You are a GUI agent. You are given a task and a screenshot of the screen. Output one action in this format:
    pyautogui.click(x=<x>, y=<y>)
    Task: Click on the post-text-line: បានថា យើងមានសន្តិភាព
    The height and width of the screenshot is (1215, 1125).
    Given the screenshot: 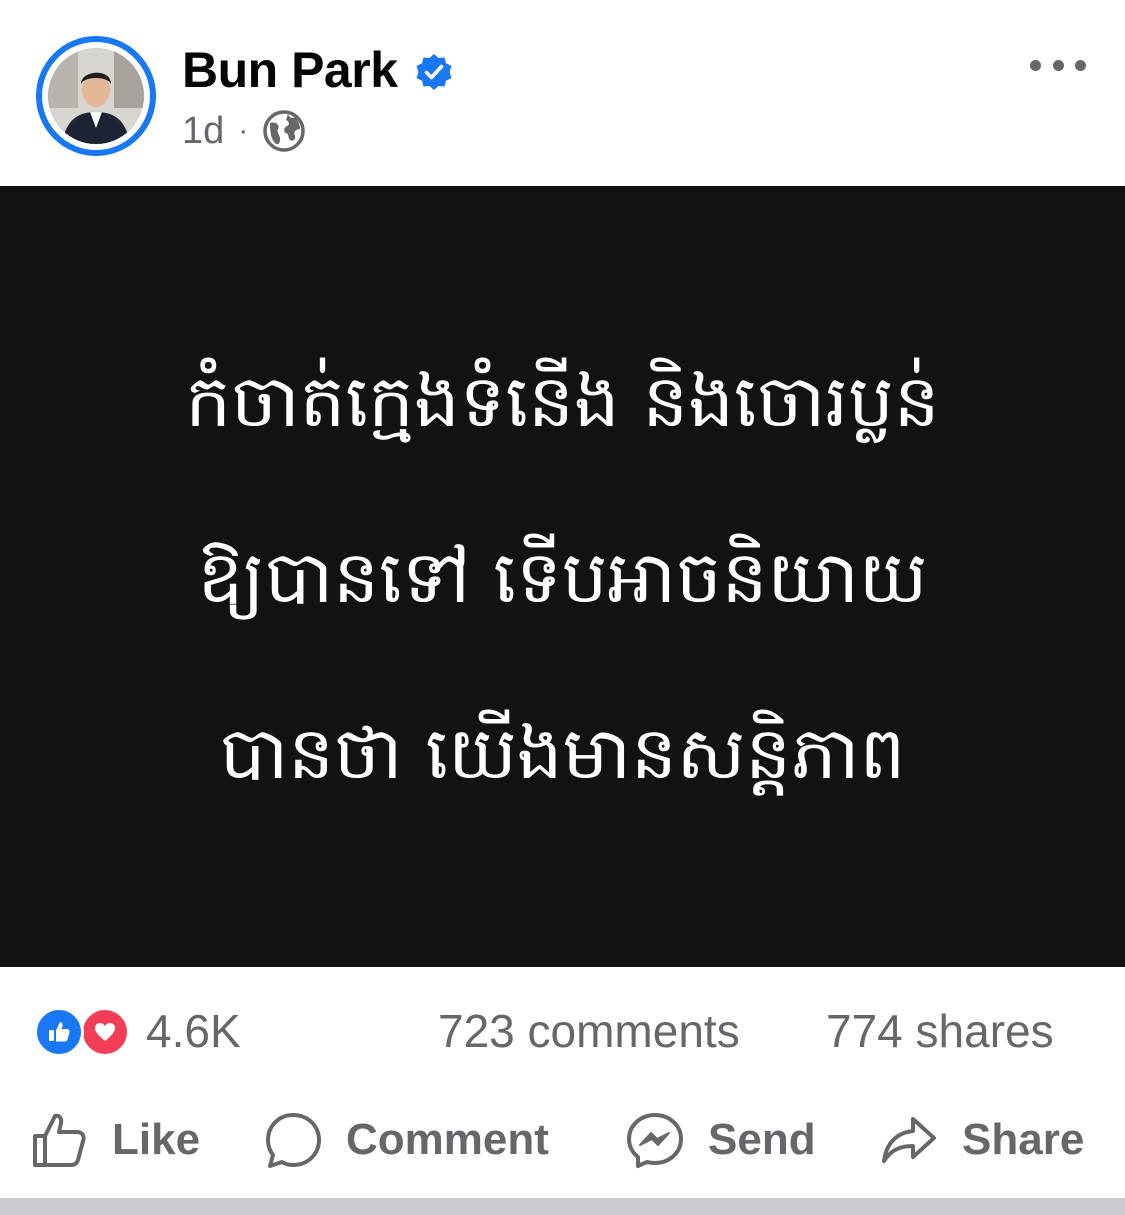 What is the action you would take?
    pyautogui.click(x=562, y=752)
    